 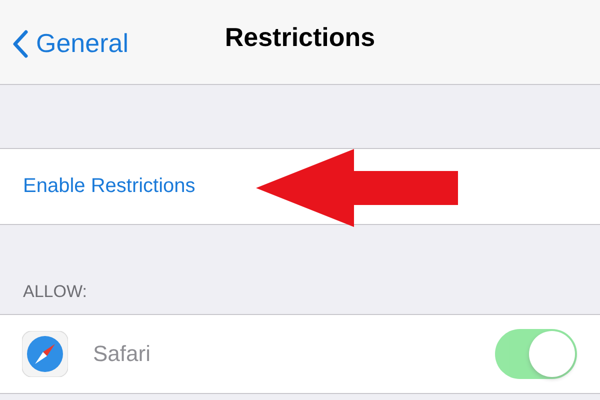 I want to click on setting-label: Safari, so click(x=122, y=354).